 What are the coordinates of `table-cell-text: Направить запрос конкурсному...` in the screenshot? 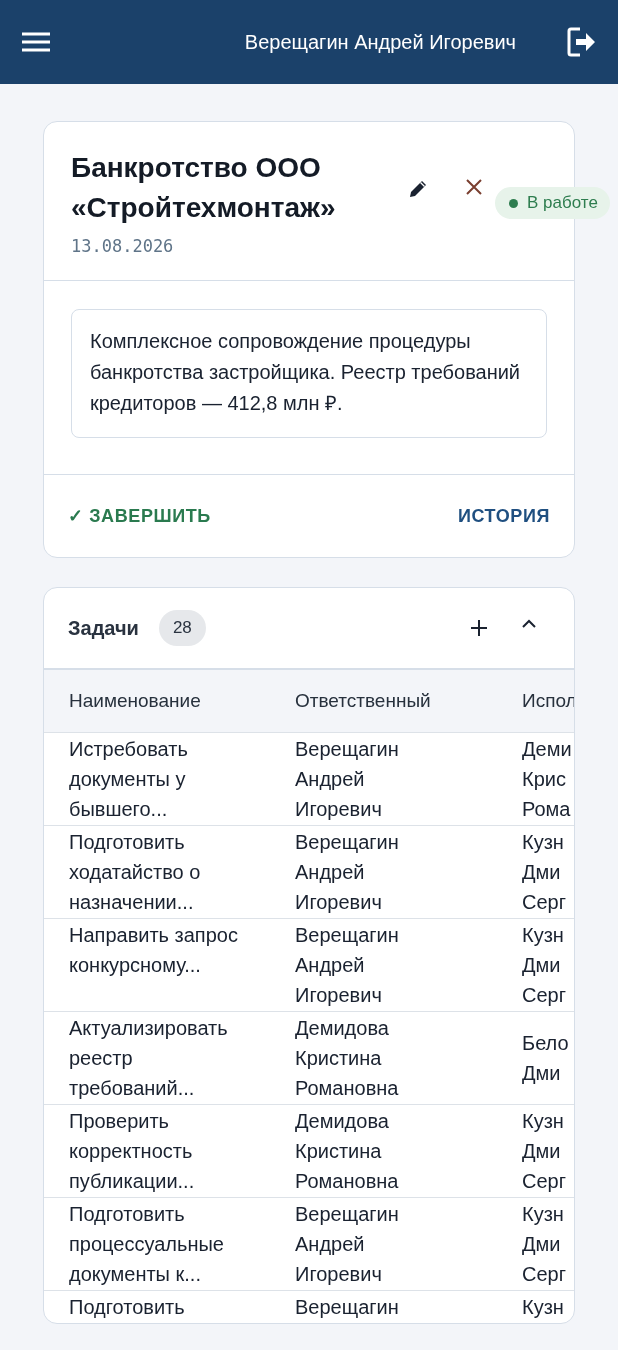 It's located at (153, 950).